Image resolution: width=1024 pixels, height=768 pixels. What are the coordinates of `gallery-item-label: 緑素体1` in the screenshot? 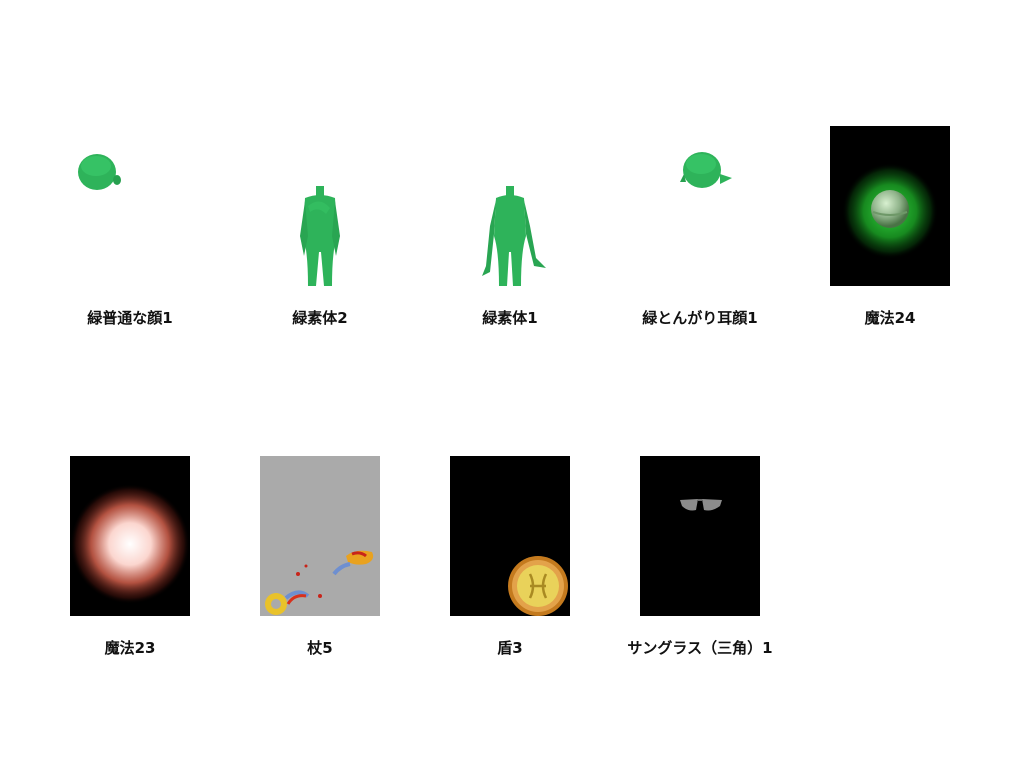 It's located at (510, 318).